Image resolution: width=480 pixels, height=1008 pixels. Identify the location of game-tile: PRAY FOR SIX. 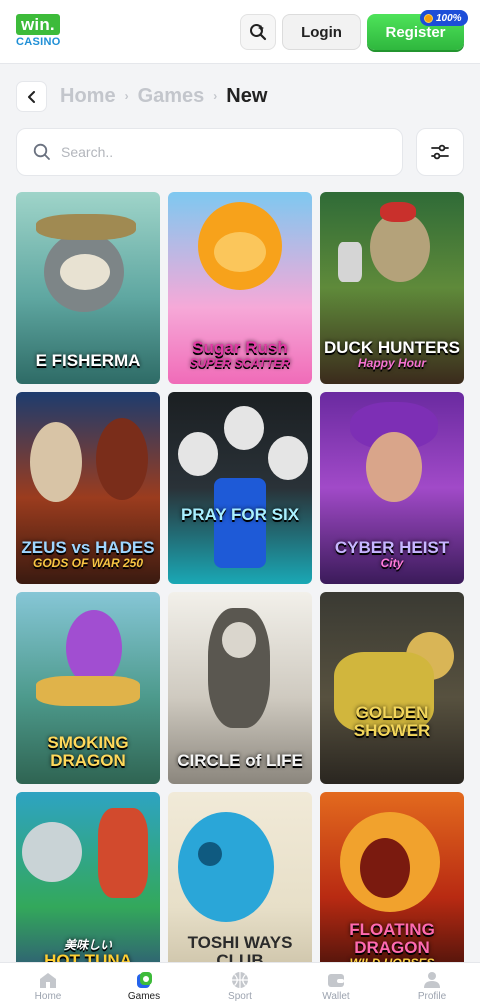
(240, 488).